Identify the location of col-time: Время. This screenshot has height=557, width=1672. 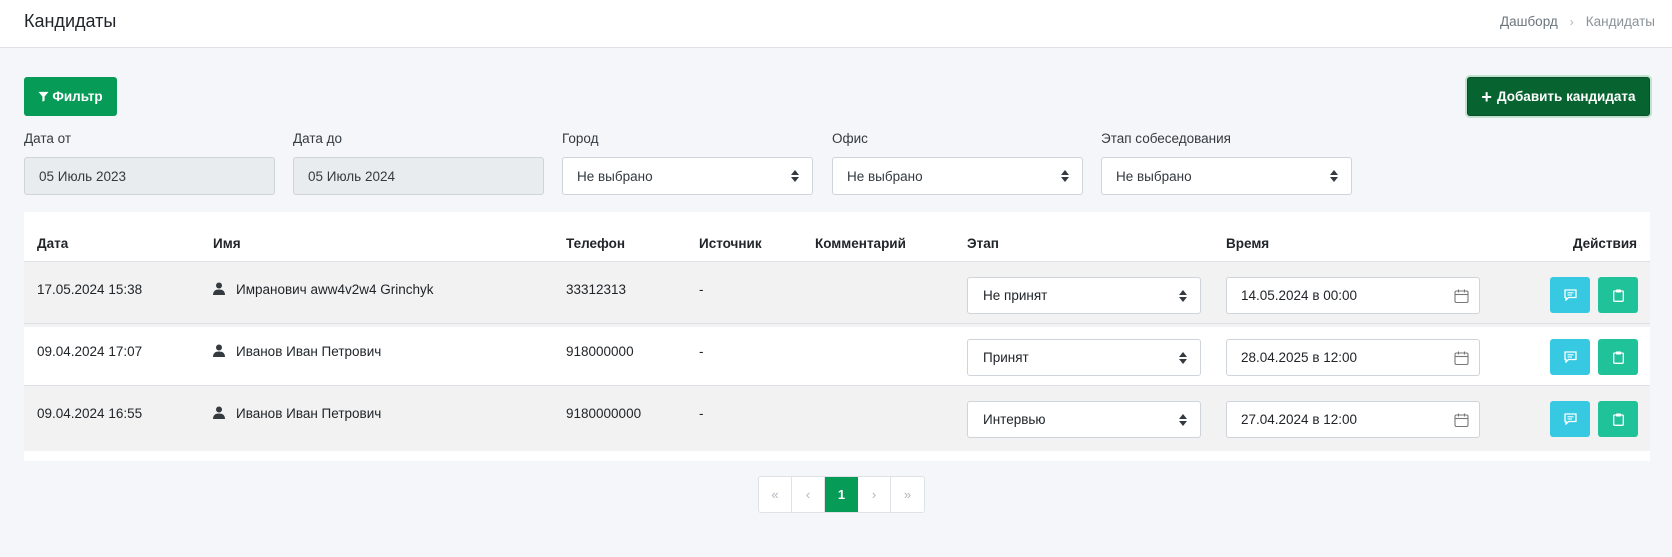
(1248, 243).